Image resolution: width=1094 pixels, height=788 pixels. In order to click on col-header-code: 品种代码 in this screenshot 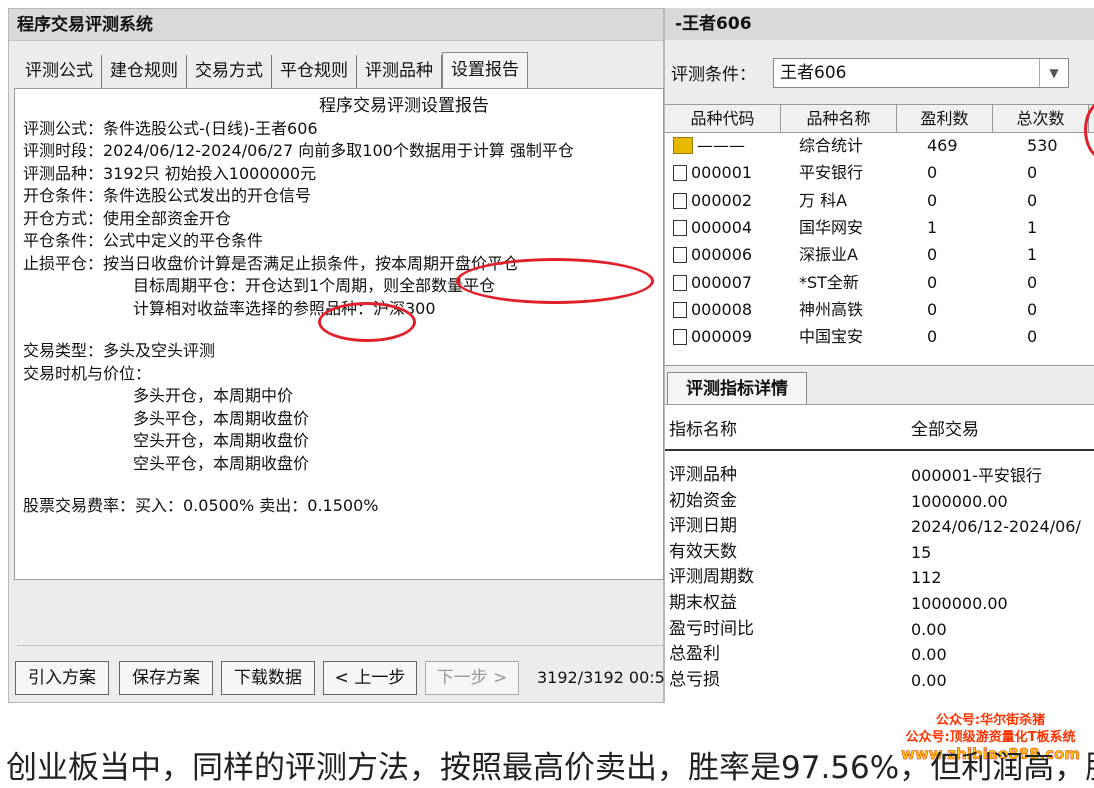, I will do `click(723, 118)`.